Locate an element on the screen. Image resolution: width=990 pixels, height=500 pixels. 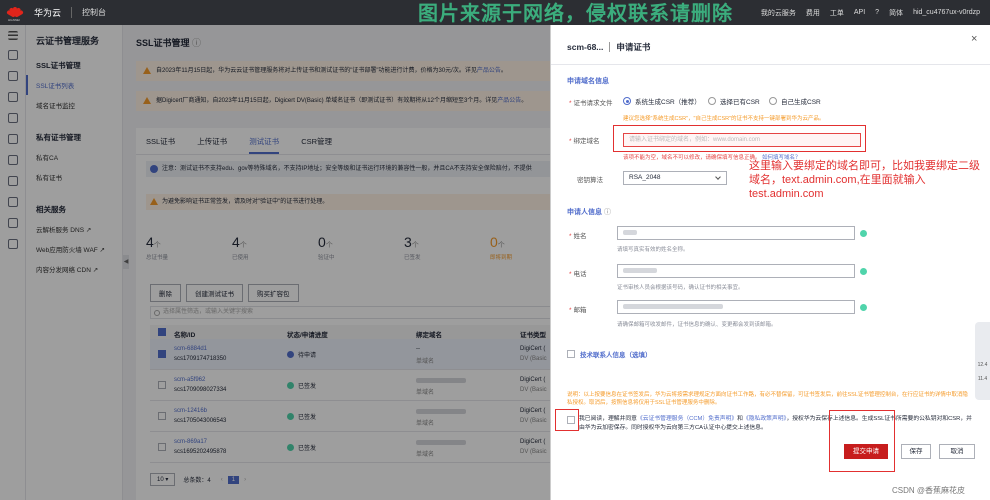
my-services-link: 我的云服务 is located at coordinates (778, 13).